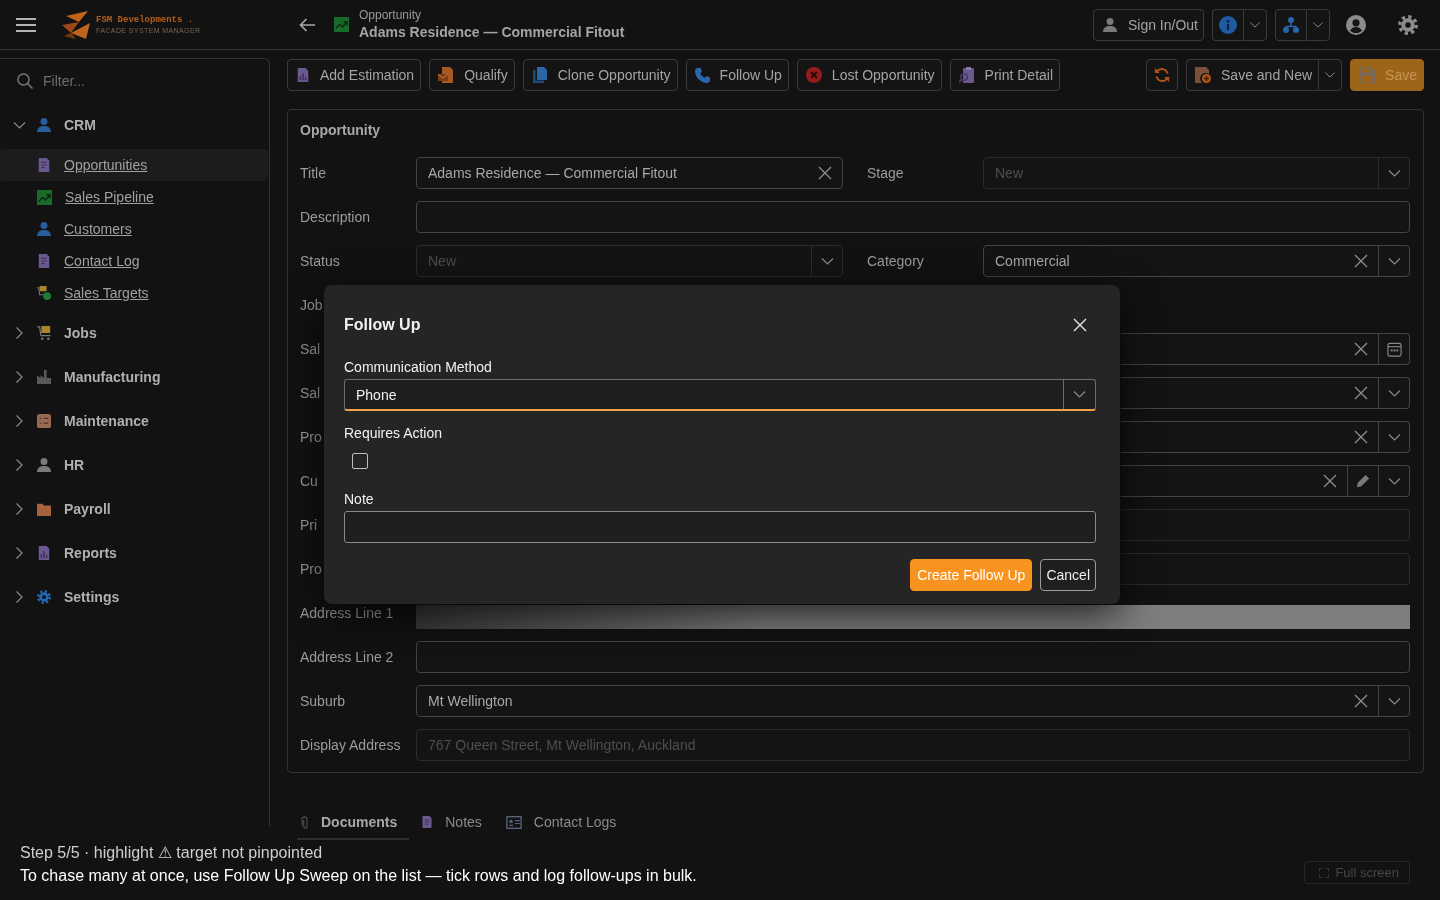 Image resolution: width=1440 pixels, height=900 pixels. What do you see at coordinates (1148, 24) in the screenshot?
I see `sign-in-out-button: Sign In/Out` at bounding box center [1148, 24].